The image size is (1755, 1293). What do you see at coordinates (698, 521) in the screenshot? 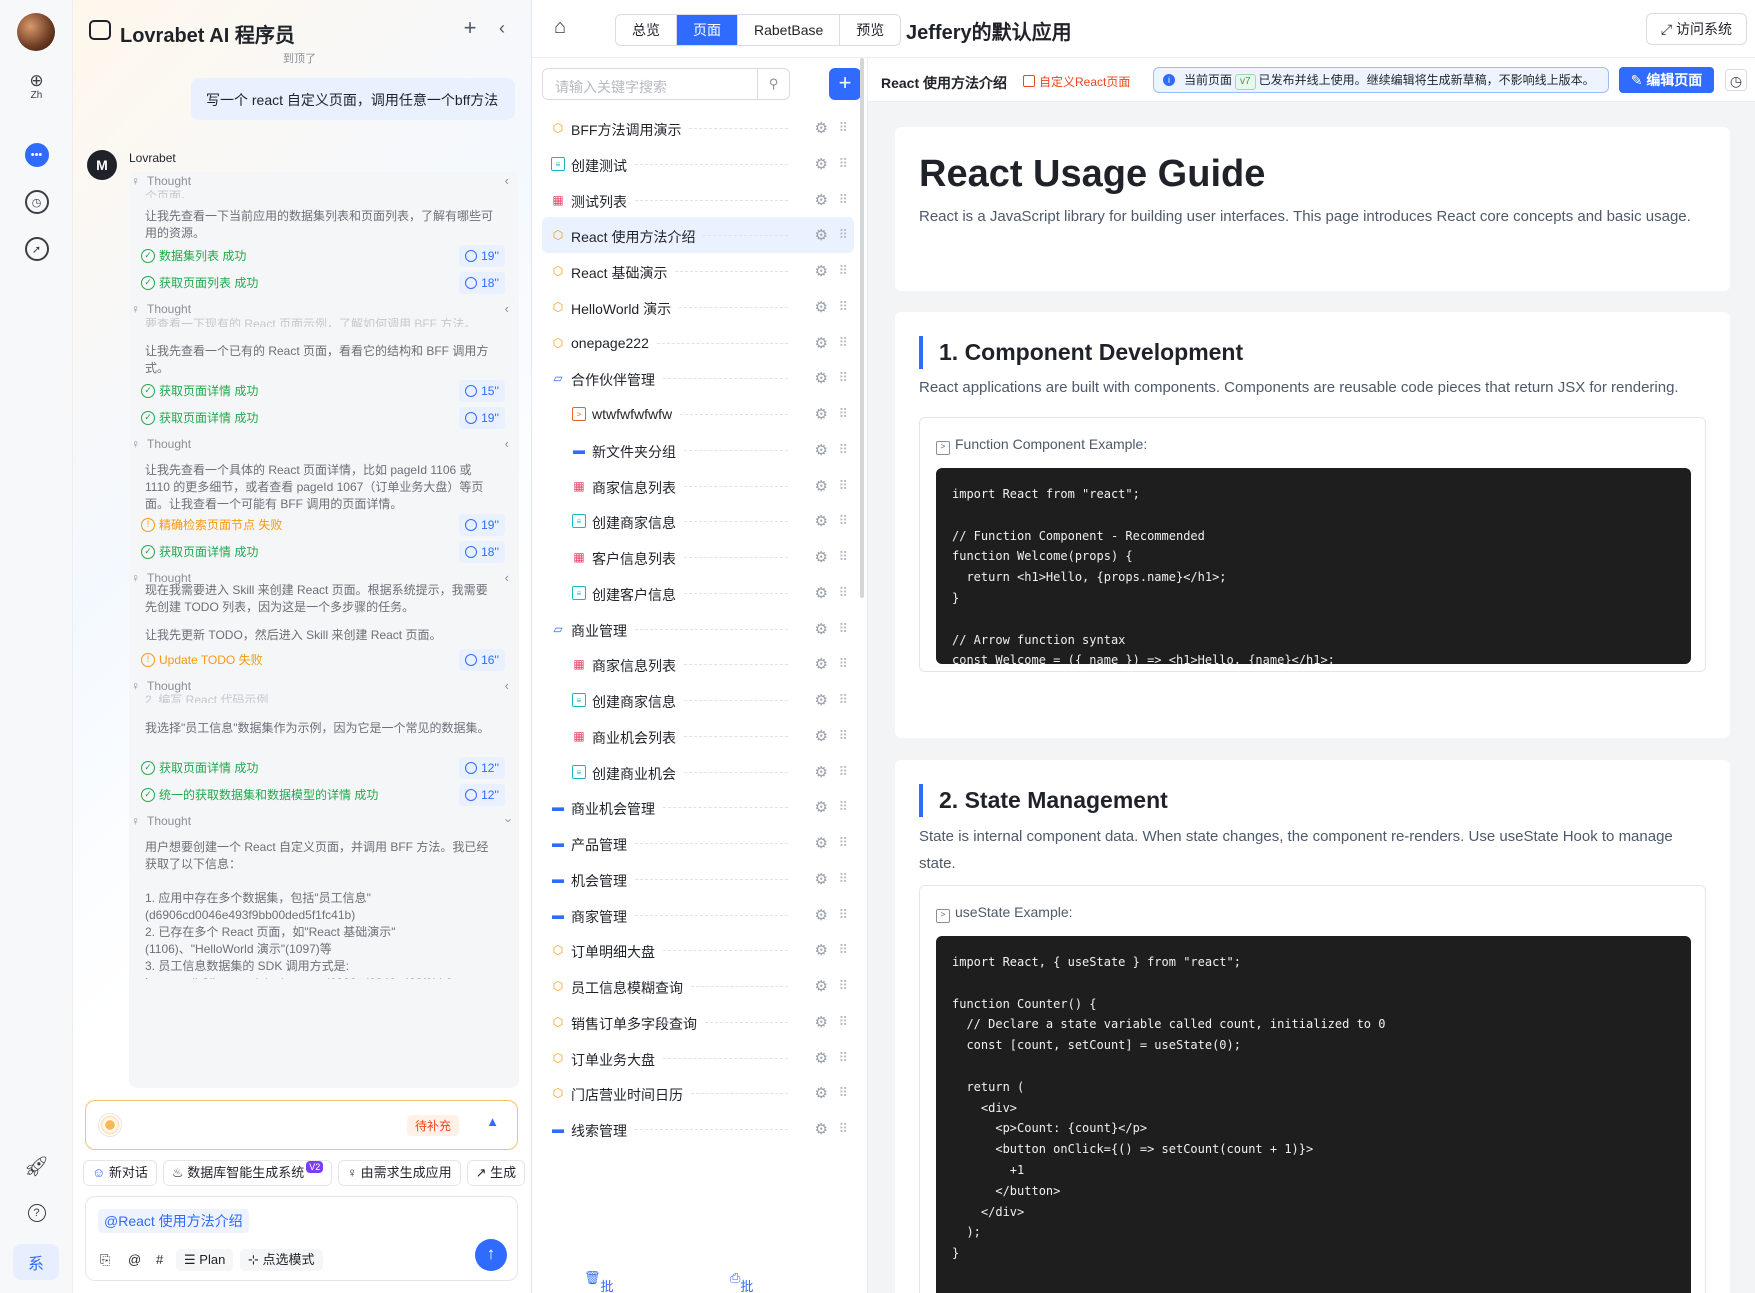
I see `page-tree-item: ≡ 创建商家信息 ⚙ ⠿` at bounding box center [698, 521].